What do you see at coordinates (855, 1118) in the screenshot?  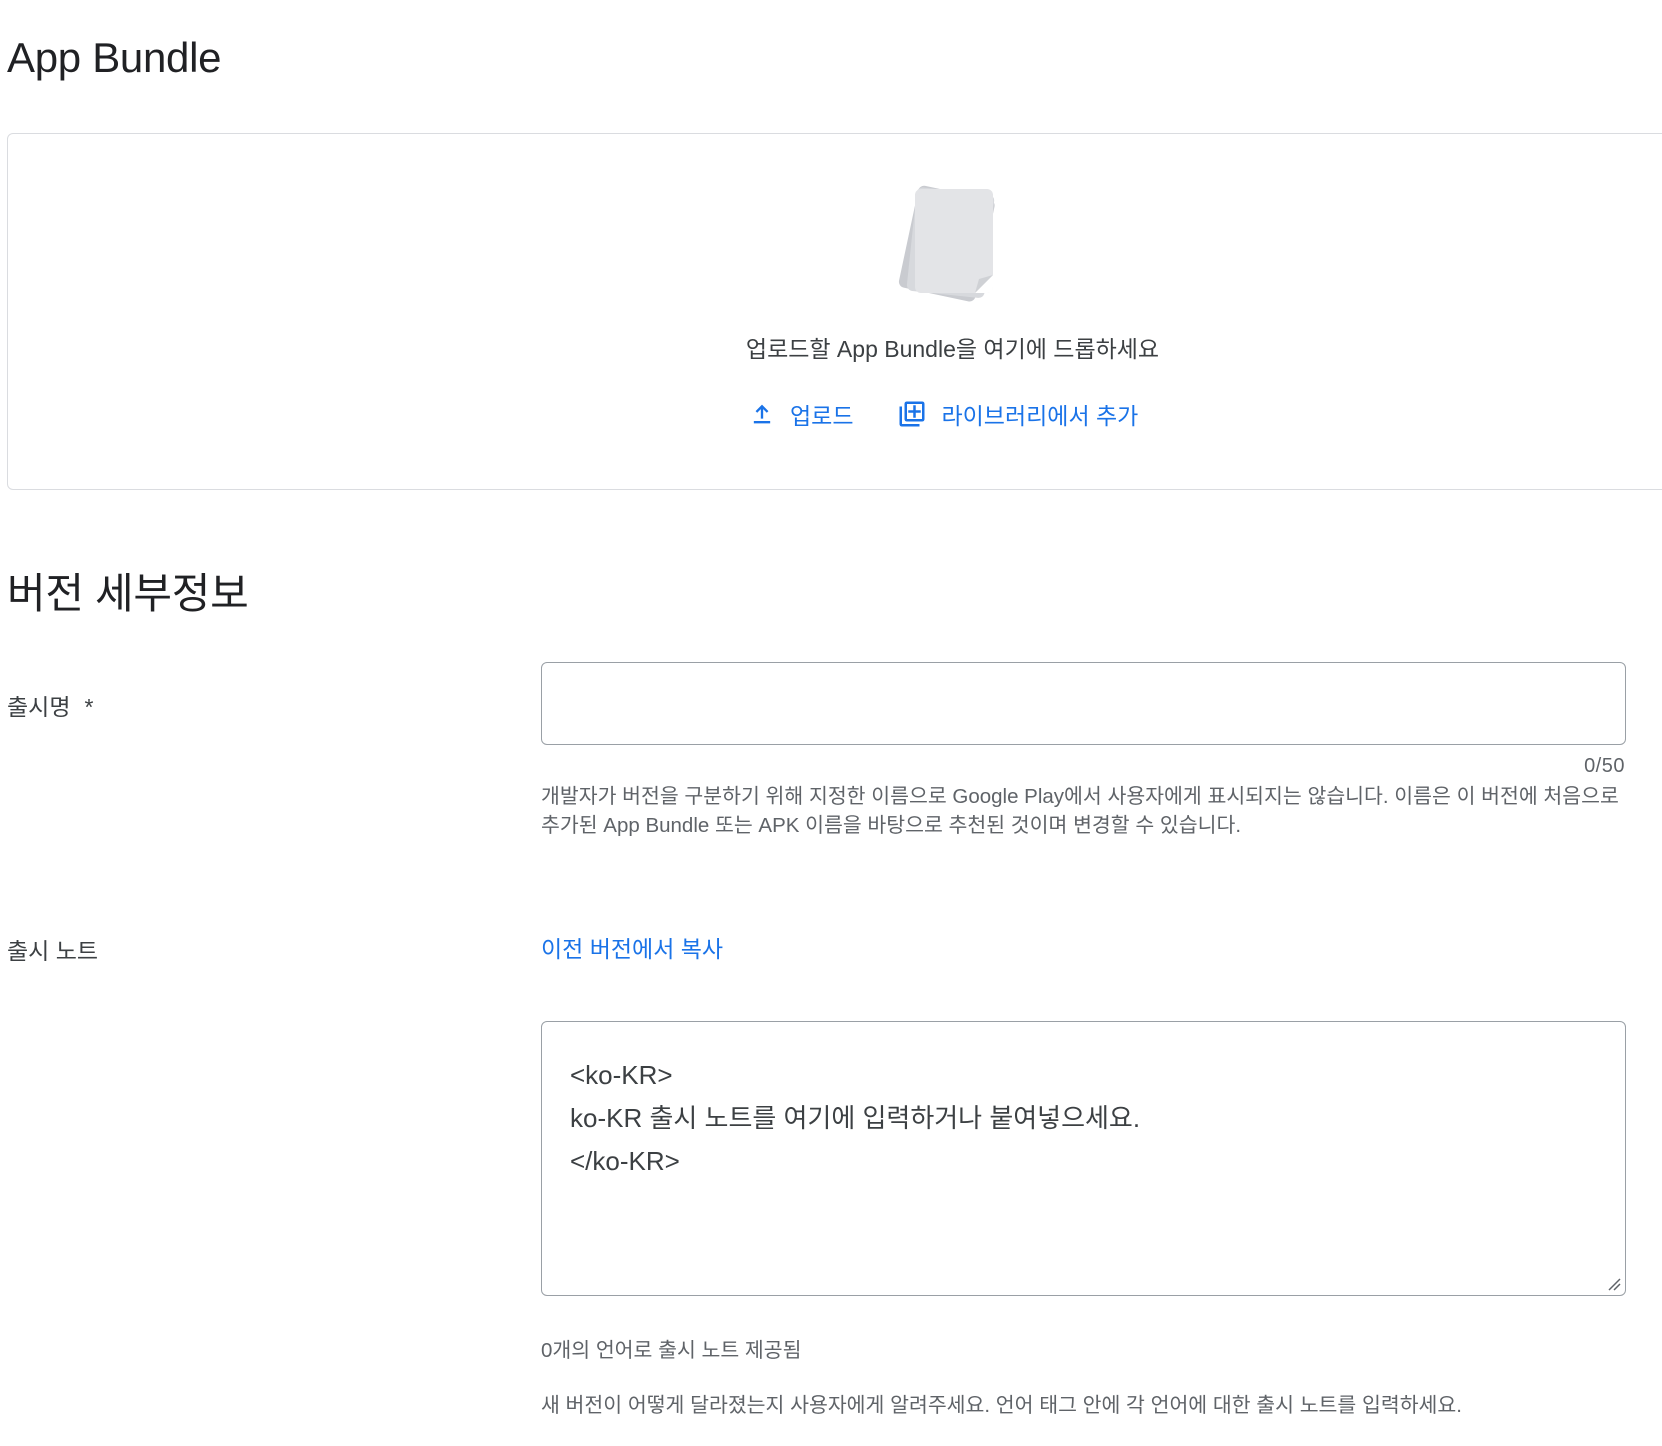 I see `notes-line-placeholder: ko-KR 출시 노트를 여기에 입력하거나 붙여넣으세요.` at bounding box center [855, 1118].